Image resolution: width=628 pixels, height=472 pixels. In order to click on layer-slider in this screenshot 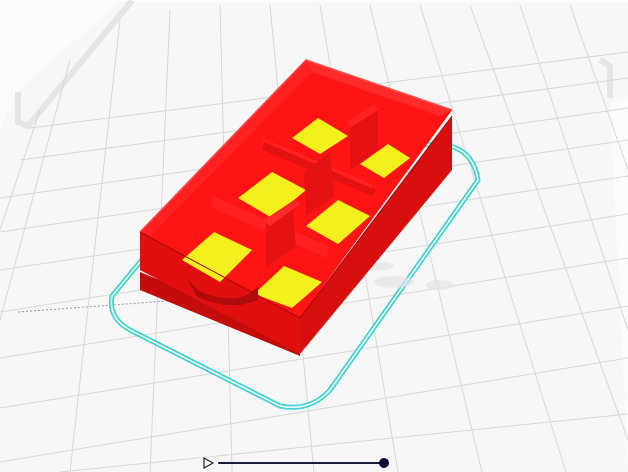, I will do `click(300, 463)`.